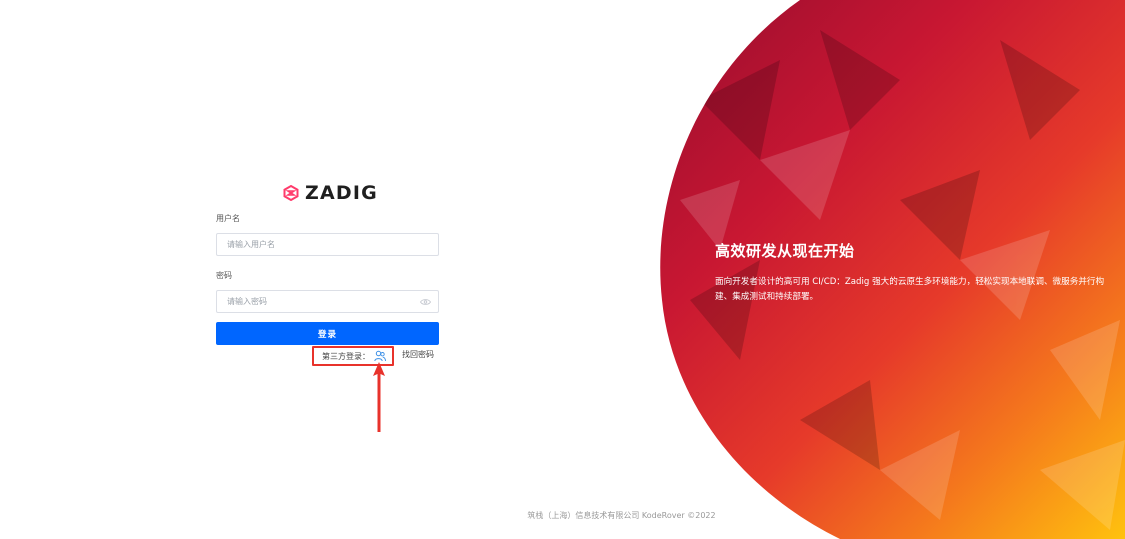  I want to click on password-input: 请输入密码, so click(327, 301).